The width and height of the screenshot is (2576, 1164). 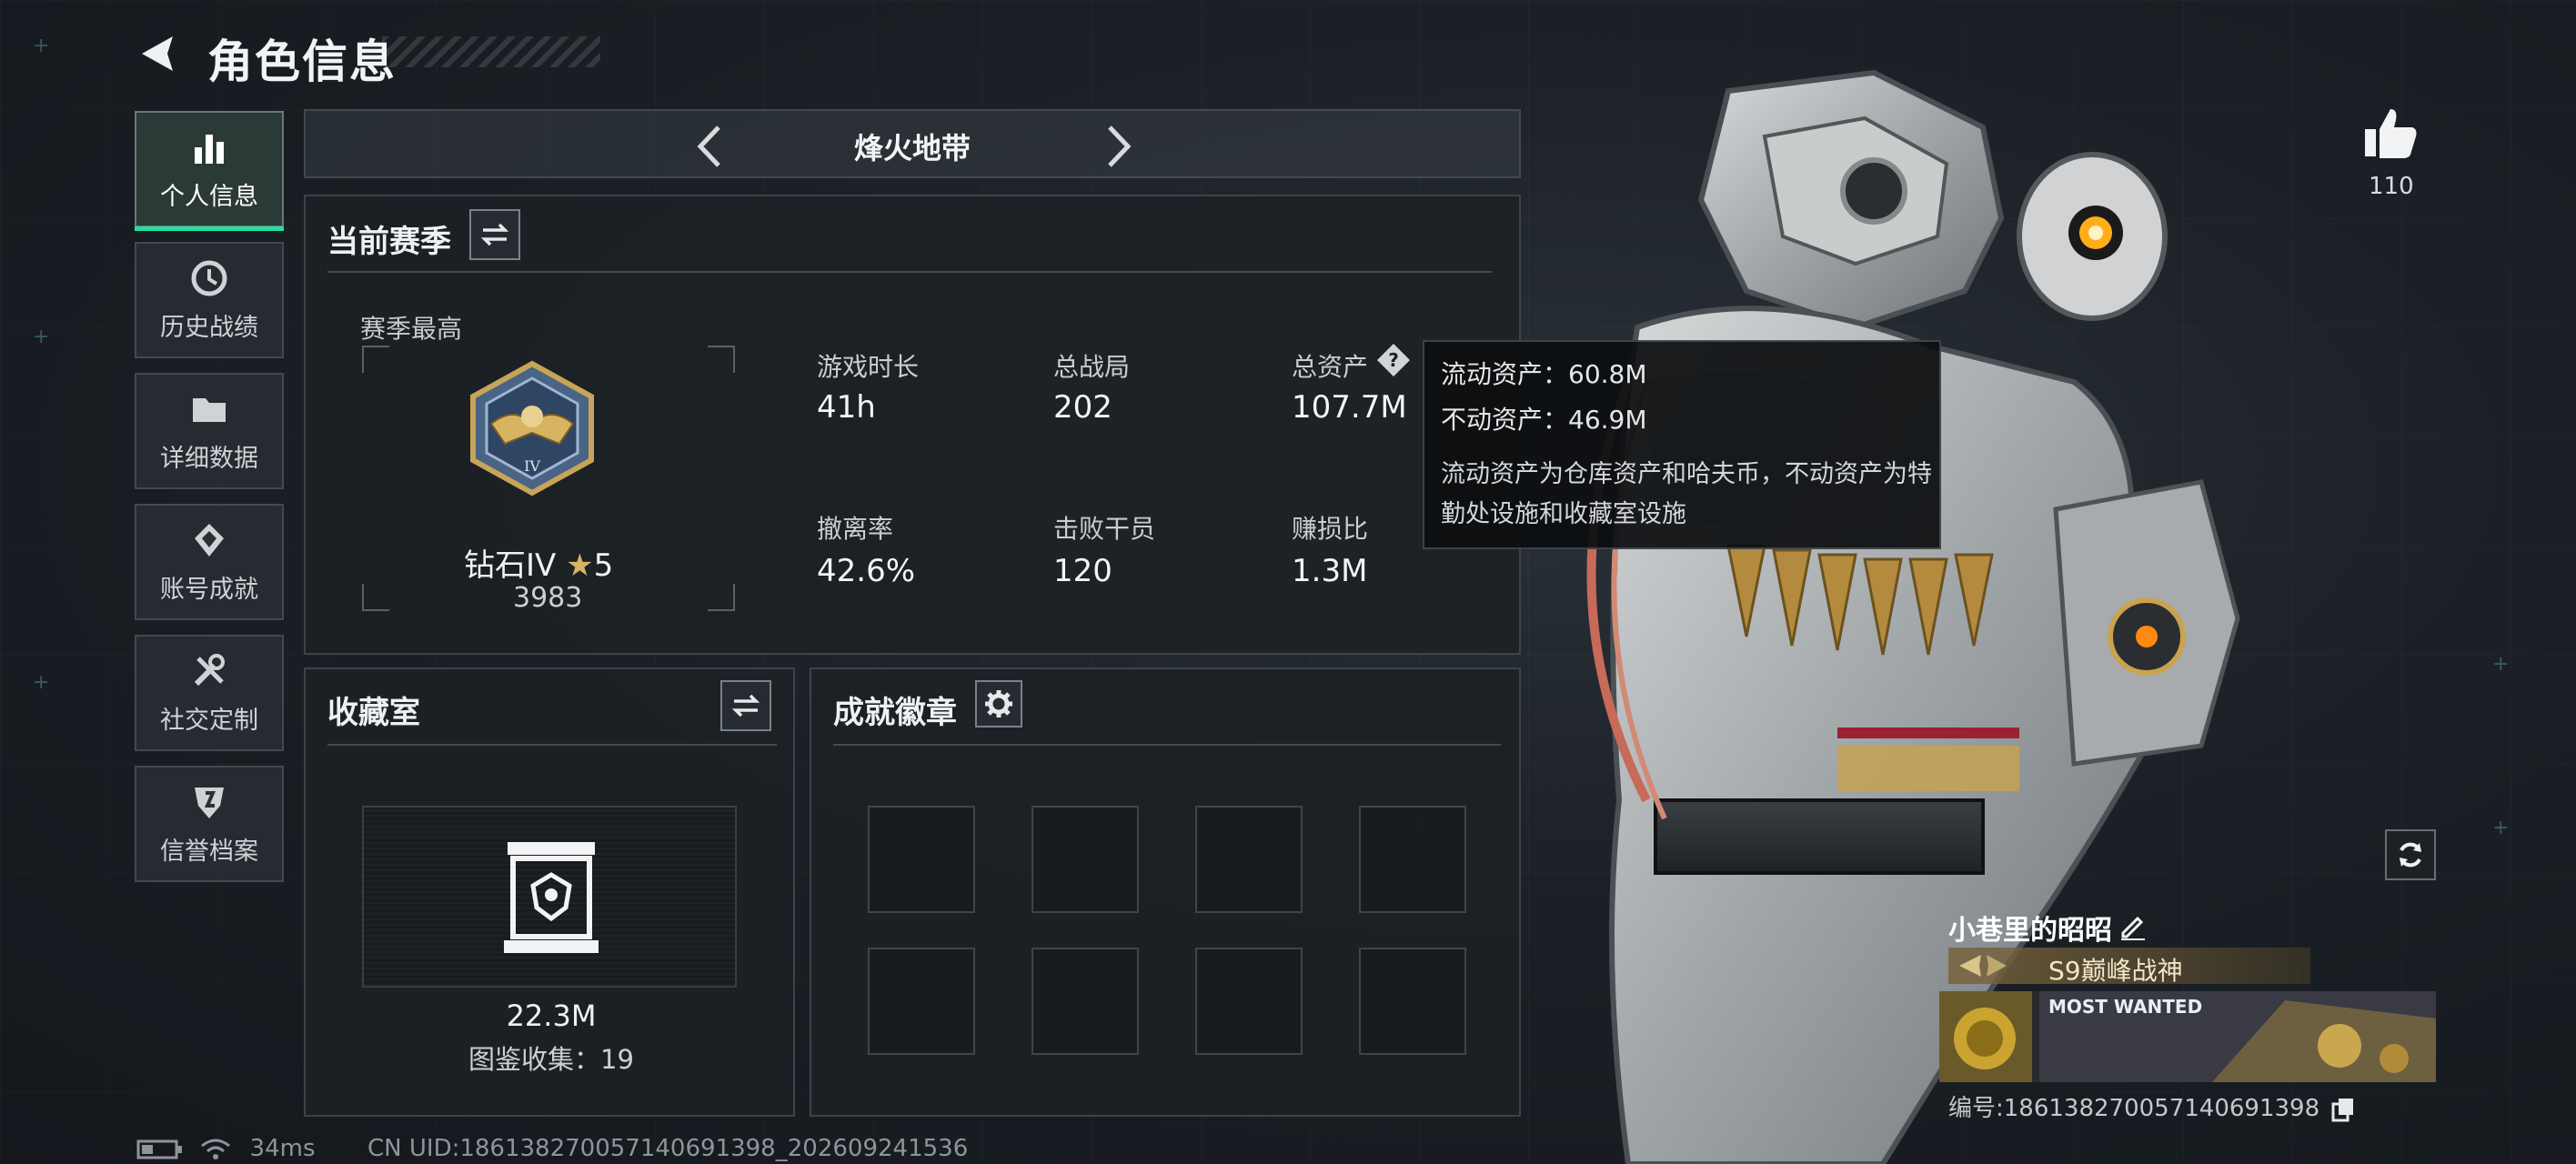 What do you see at coordinates (1330, 571) in the screenshot?
I see `stat-value: 1.3M` at bounding box center [1330, 571].